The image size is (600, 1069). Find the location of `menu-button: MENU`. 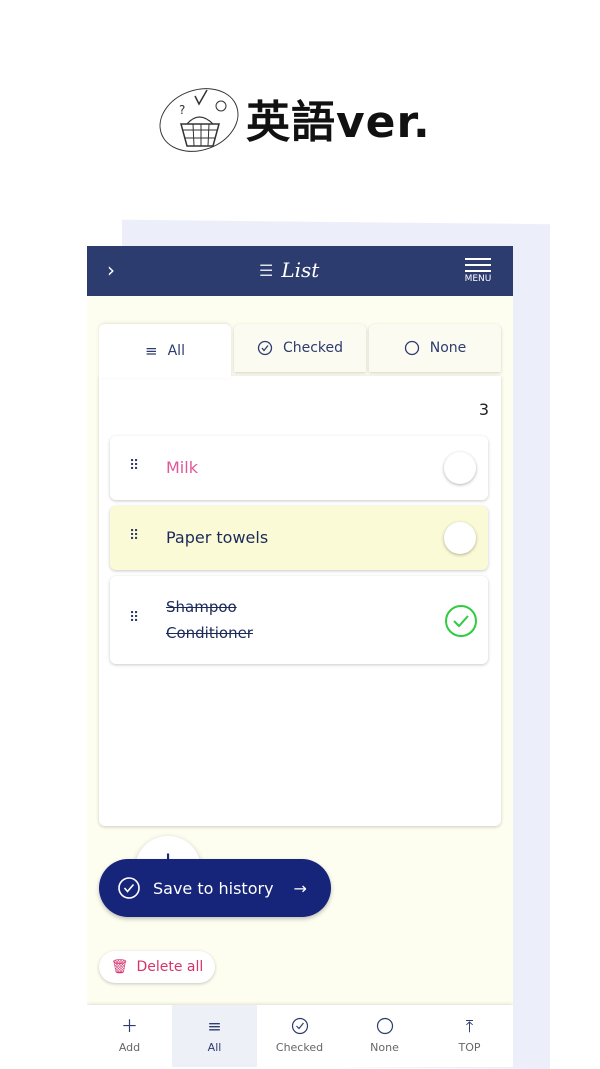

menu-button: MENU is located at coordinates (478, 273).